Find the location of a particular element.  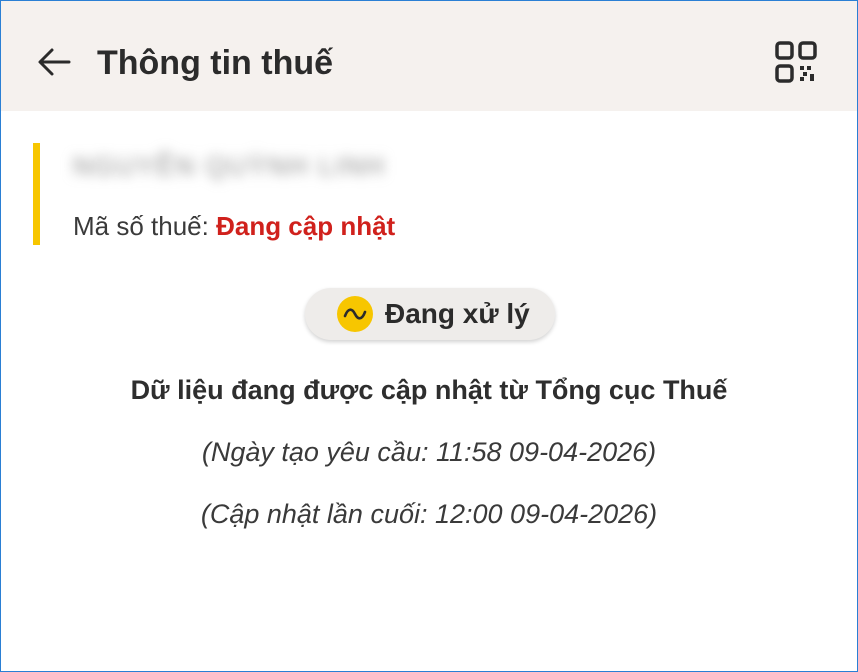

page-title: Thông tin thuế is located at coordinates (215, 63).